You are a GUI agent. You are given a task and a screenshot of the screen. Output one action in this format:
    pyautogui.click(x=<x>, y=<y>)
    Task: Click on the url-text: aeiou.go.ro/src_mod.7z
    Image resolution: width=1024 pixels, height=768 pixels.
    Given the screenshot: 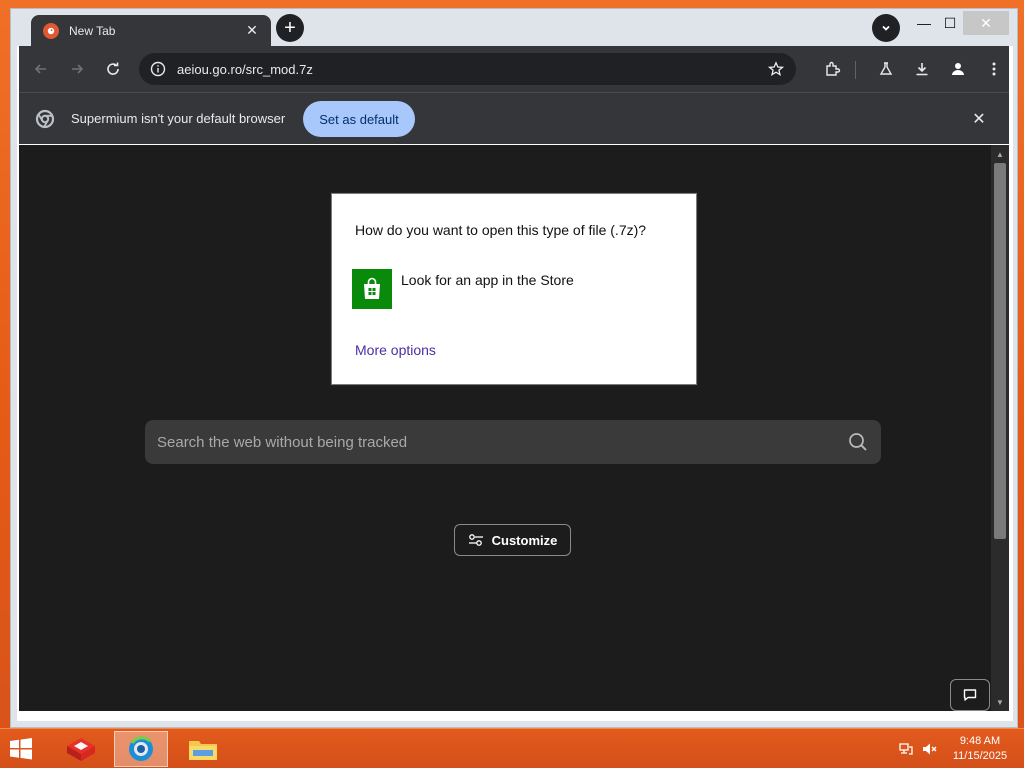 What is the action you would take?
    pyautogui.click(x=469, y=69)
    